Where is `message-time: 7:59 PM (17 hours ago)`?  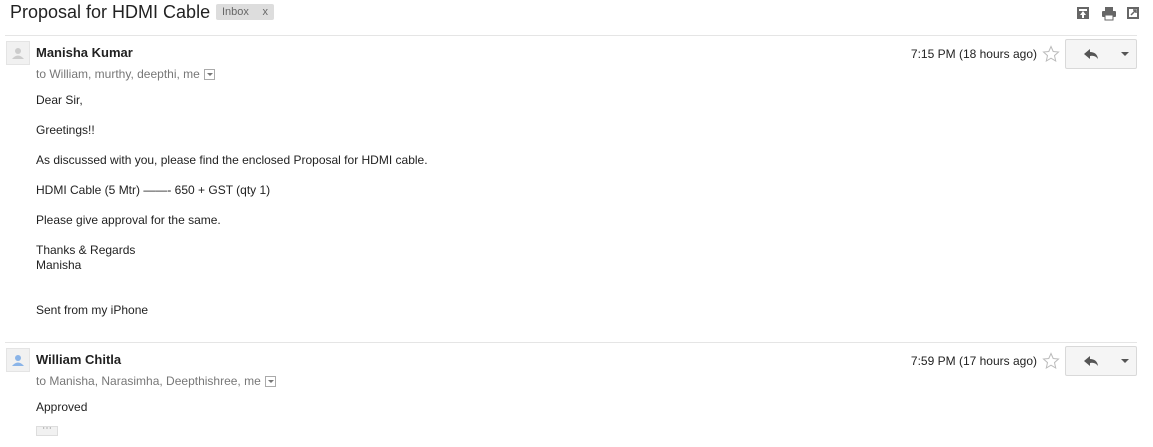 message-time: 7:59 PM (17 hours ago) is located at coordinates (973, 361).